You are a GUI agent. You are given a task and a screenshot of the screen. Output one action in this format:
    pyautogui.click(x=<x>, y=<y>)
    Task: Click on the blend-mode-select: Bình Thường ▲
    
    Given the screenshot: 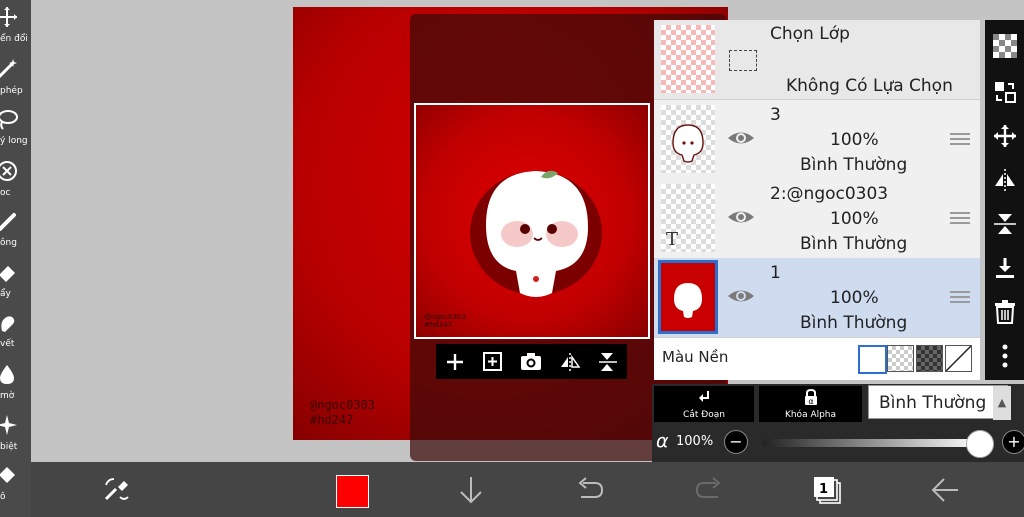 What is the action you would take?
    pyautogui.click(x=939, y=402)
    